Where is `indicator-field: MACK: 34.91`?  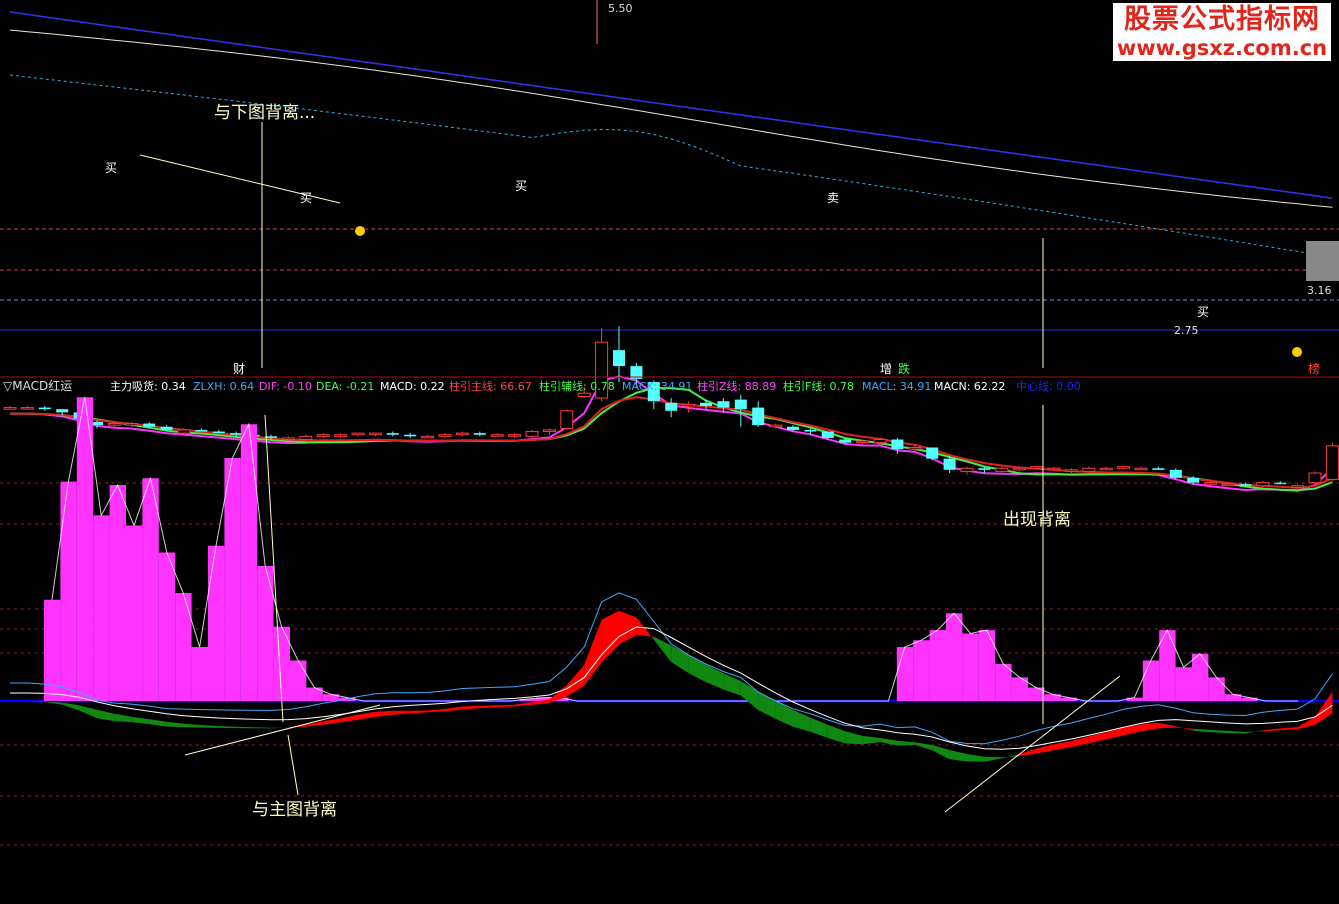
indicator-field: MACK: 34.91 is located at coordinates (657, 386).